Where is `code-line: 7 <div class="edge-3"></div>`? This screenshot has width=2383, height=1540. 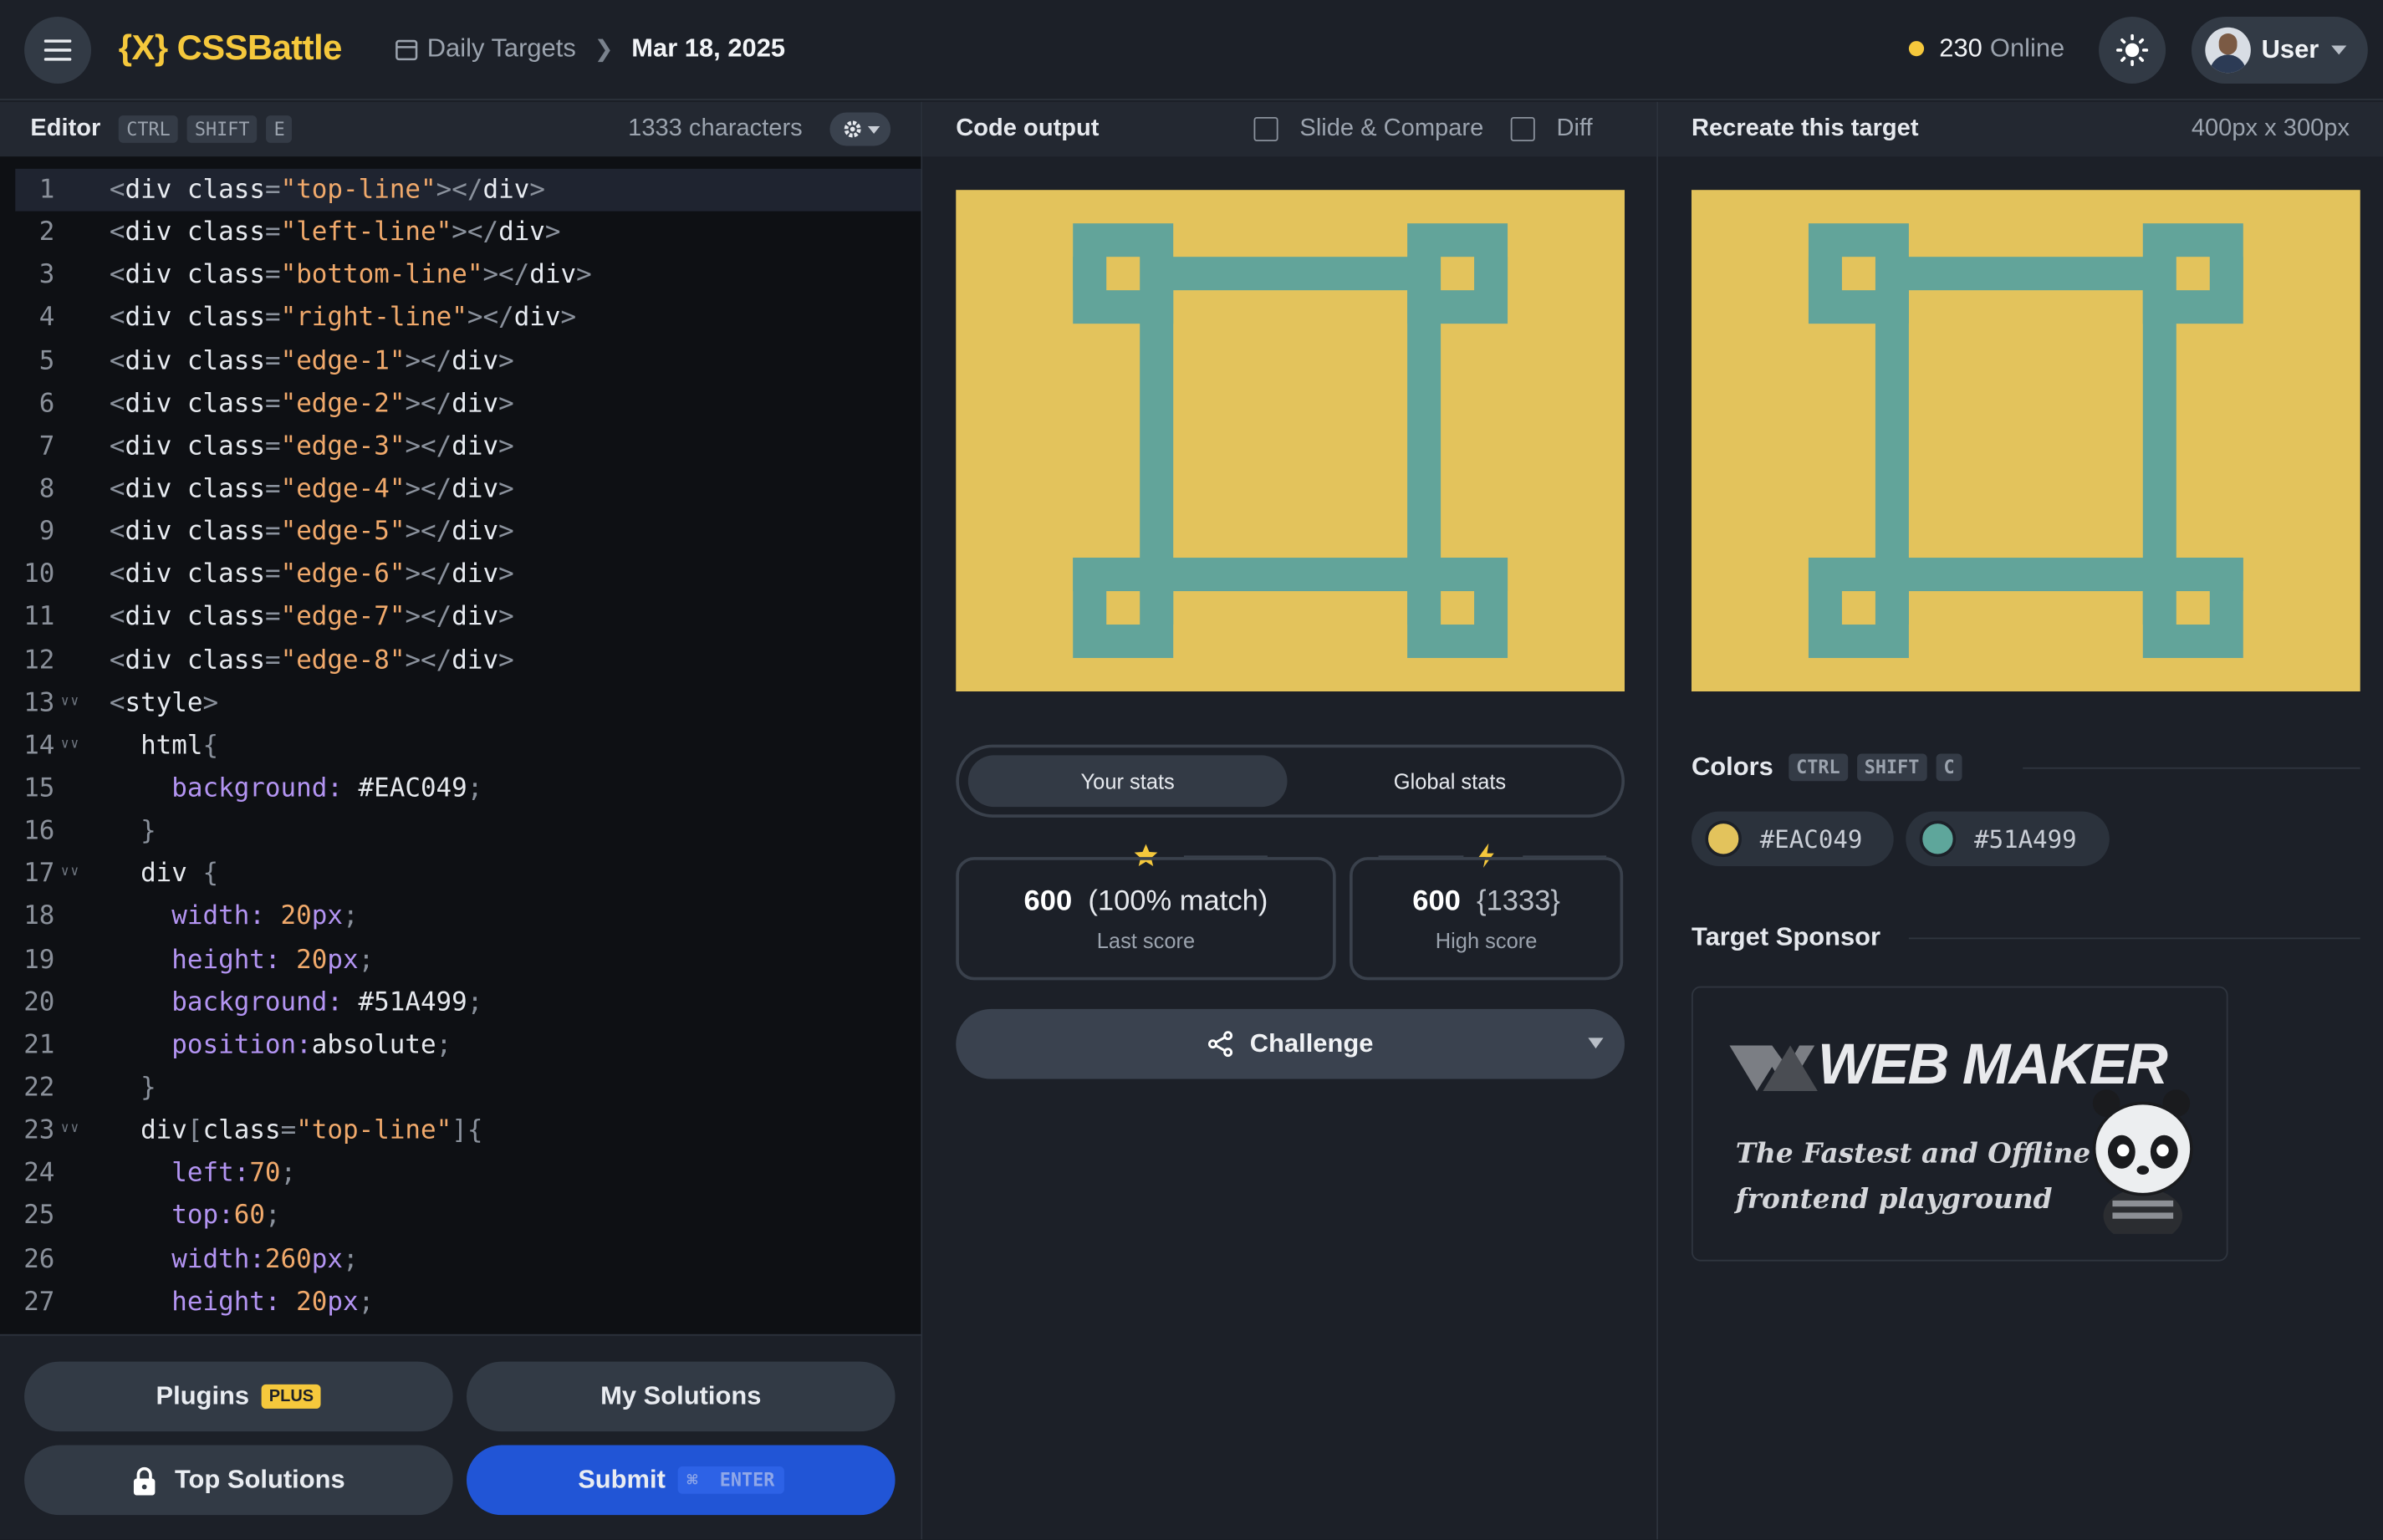 code-line: 7 <div class="edge-3"></div> is located at coordinates (468, 447).